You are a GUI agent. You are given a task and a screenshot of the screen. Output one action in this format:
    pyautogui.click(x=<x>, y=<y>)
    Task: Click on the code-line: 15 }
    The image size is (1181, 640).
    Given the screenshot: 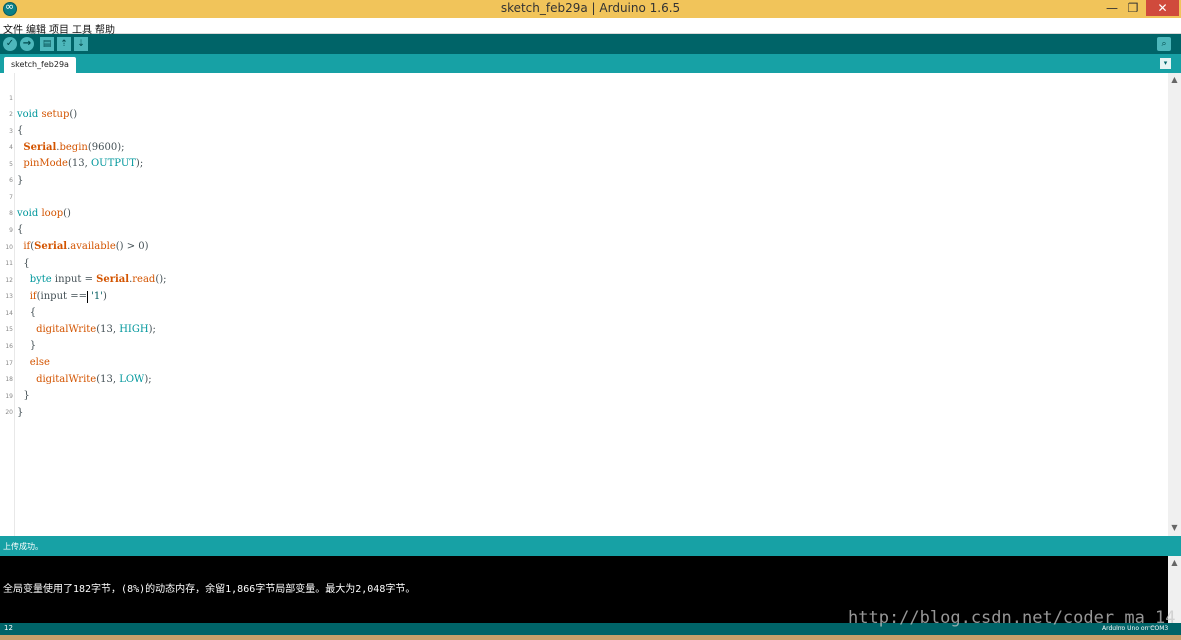 What is the action you would take?
    pyautogui.click(x=21, y=338)
    